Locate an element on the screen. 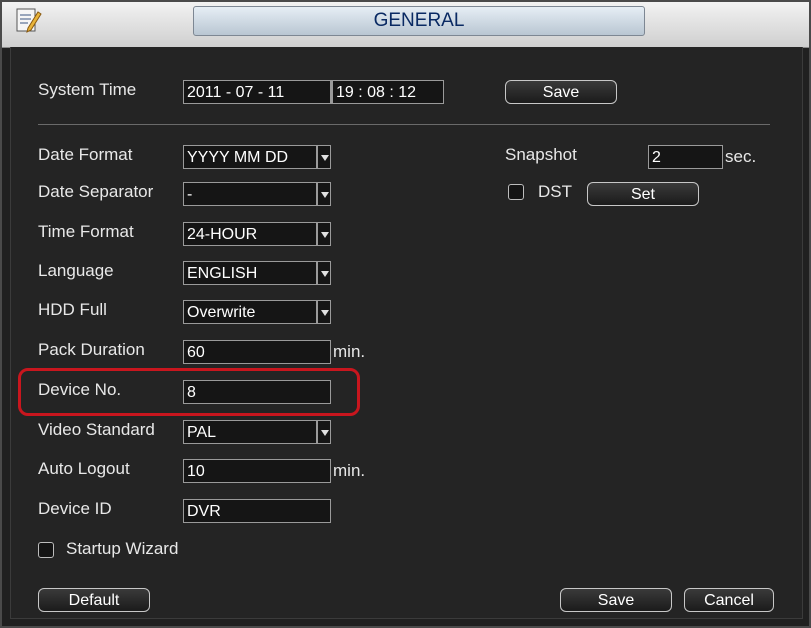  video-standard-label: Video Standard is located at coordinates (96, 429).